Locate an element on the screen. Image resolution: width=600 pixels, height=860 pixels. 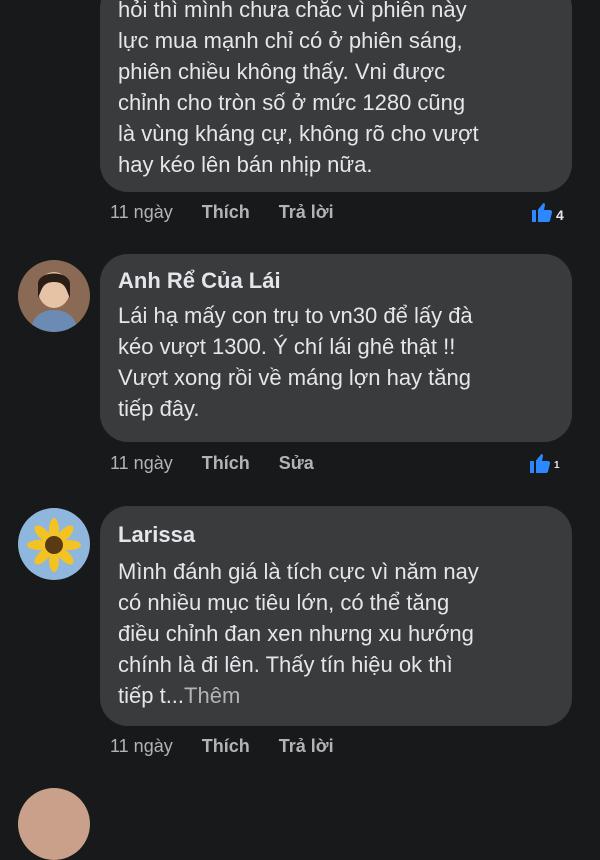
comment-line: điều chỉnh đan xen nhưng xu hướng is located at coordinates (296, 633).